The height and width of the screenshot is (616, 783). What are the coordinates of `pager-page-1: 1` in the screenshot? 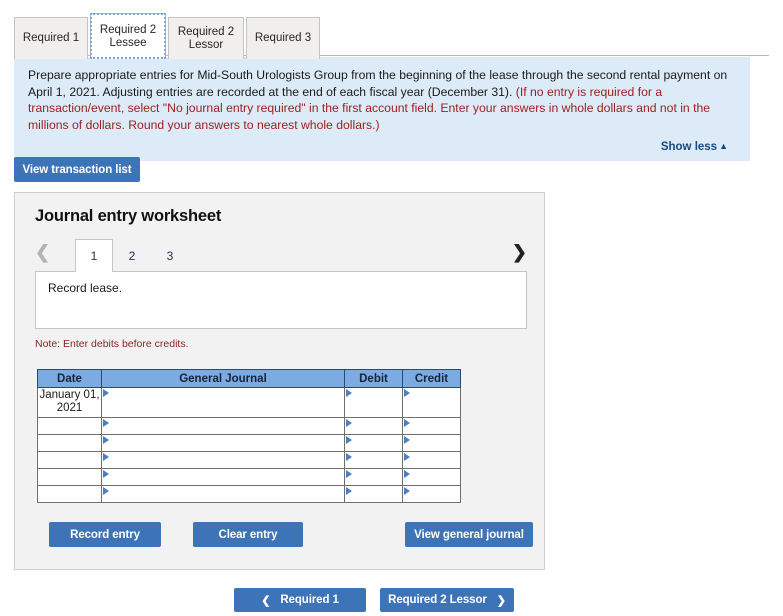 It's located at (94, 255).